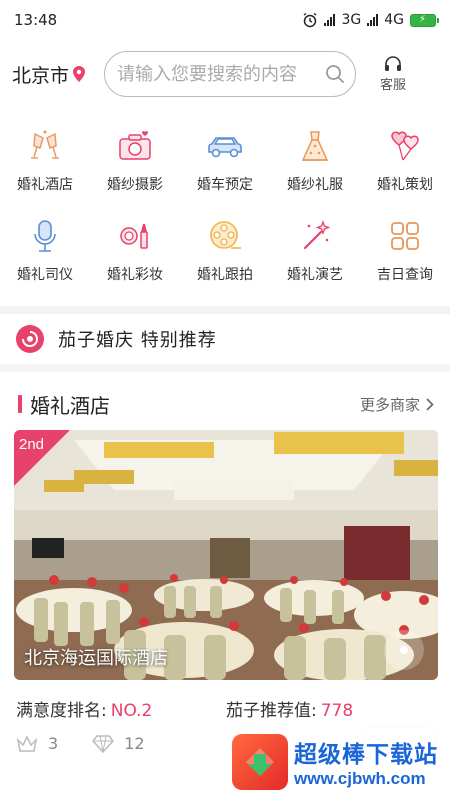  What do you see at coordinates (41, 75) in the screenshot?
I see `city-label: 北京市` at bounding box center [41, 75].